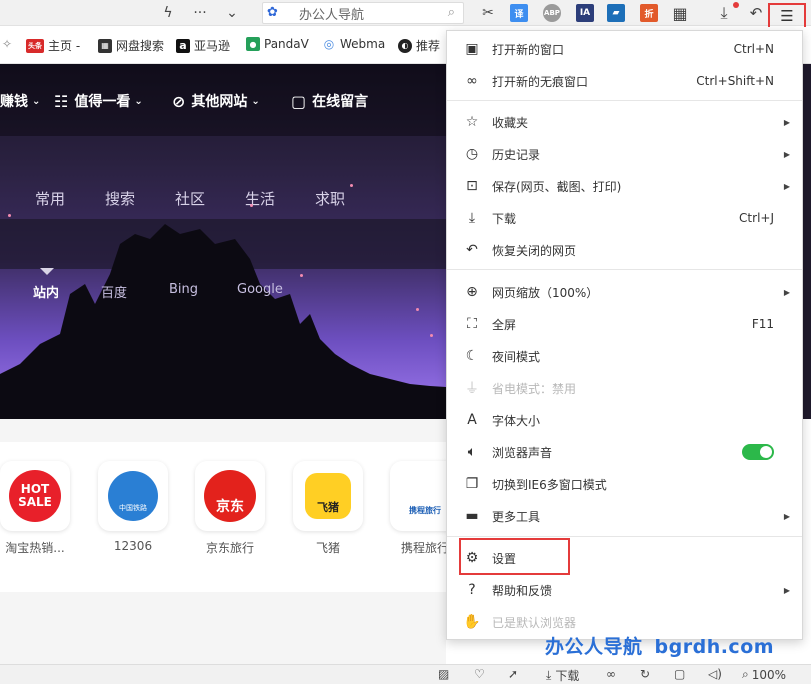 The image size is (811, 684). Describe the element at coordinates (758, 452) in the screenshot. I see `sound-toggle` at that location.